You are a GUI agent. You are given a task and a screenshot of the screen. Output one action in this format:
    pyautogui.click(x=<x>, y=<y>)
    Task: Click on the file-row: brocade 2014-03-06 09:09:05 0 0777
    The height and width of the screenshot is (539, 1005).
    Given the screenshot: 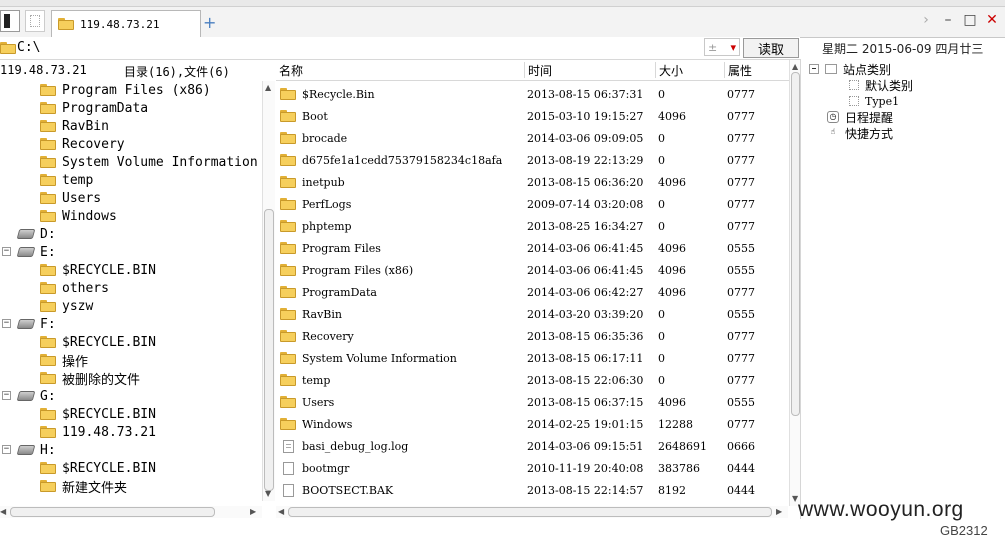 What is the action you would take?
    pyautogui.click(x=532, y=138)
    